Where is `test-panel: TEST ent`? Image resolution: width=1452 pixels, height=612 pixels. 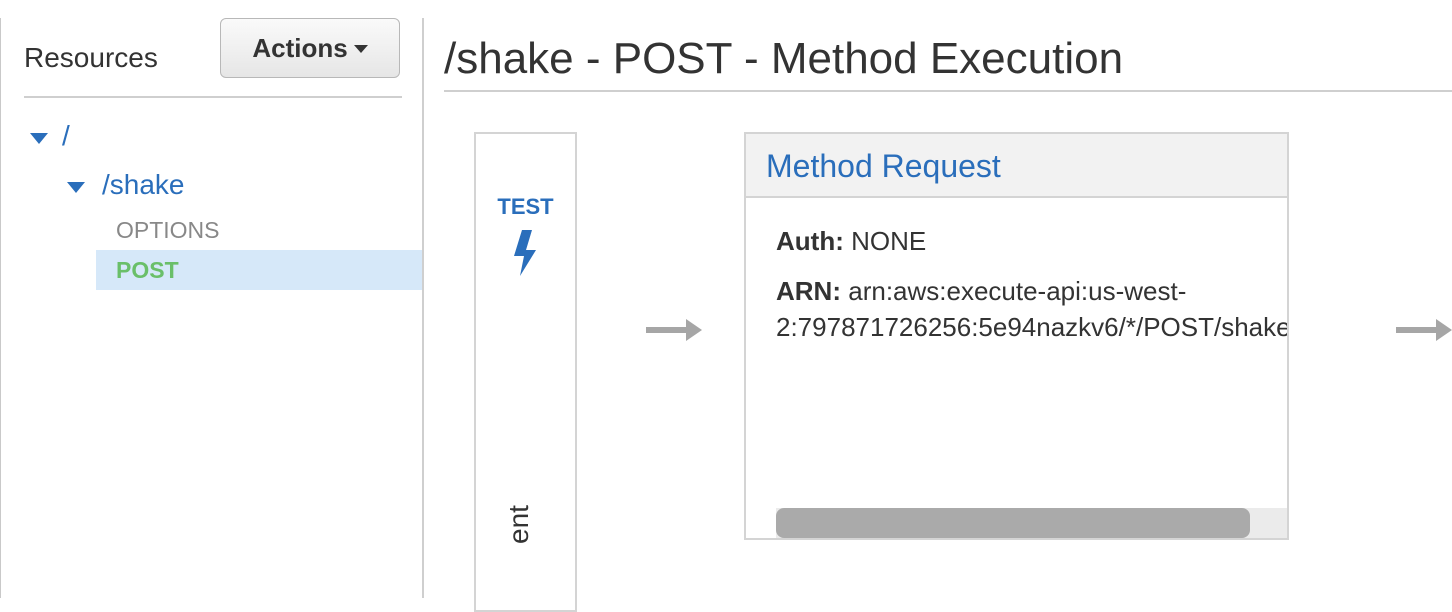 test-panel: TEST ent is located at coordinates (525, 372).